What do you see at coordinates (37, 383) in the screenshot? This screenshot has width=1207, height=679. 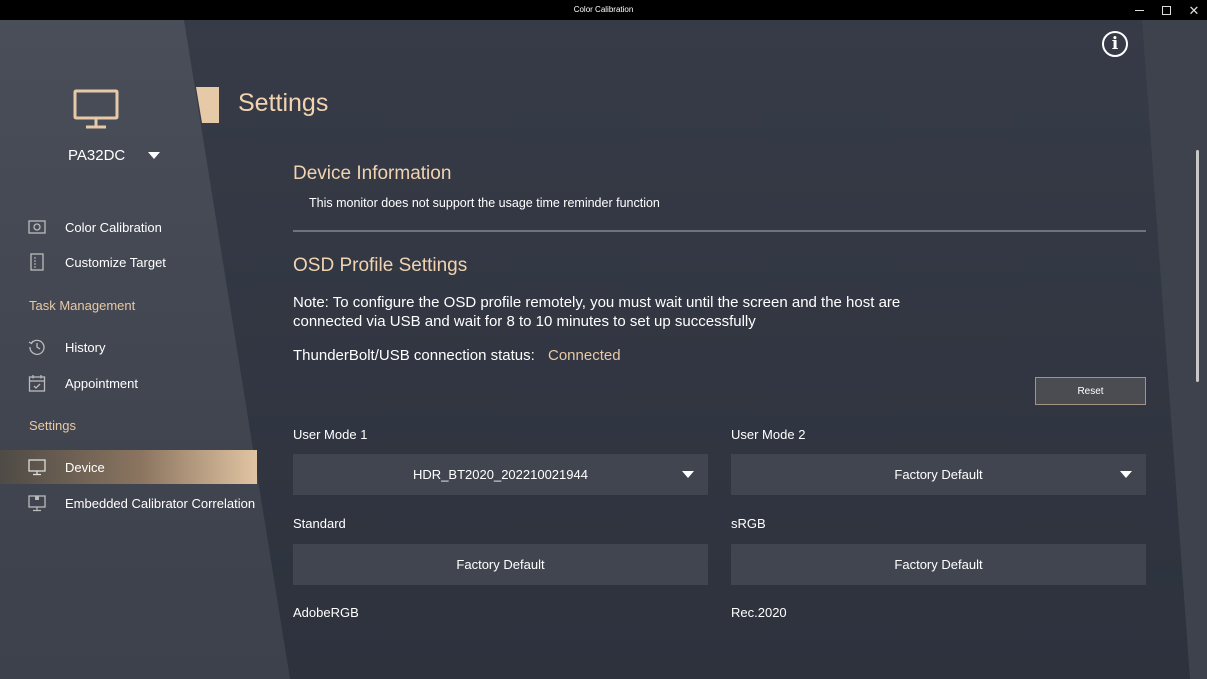 I see `calendar-icon` at bounding box center [37, 383].